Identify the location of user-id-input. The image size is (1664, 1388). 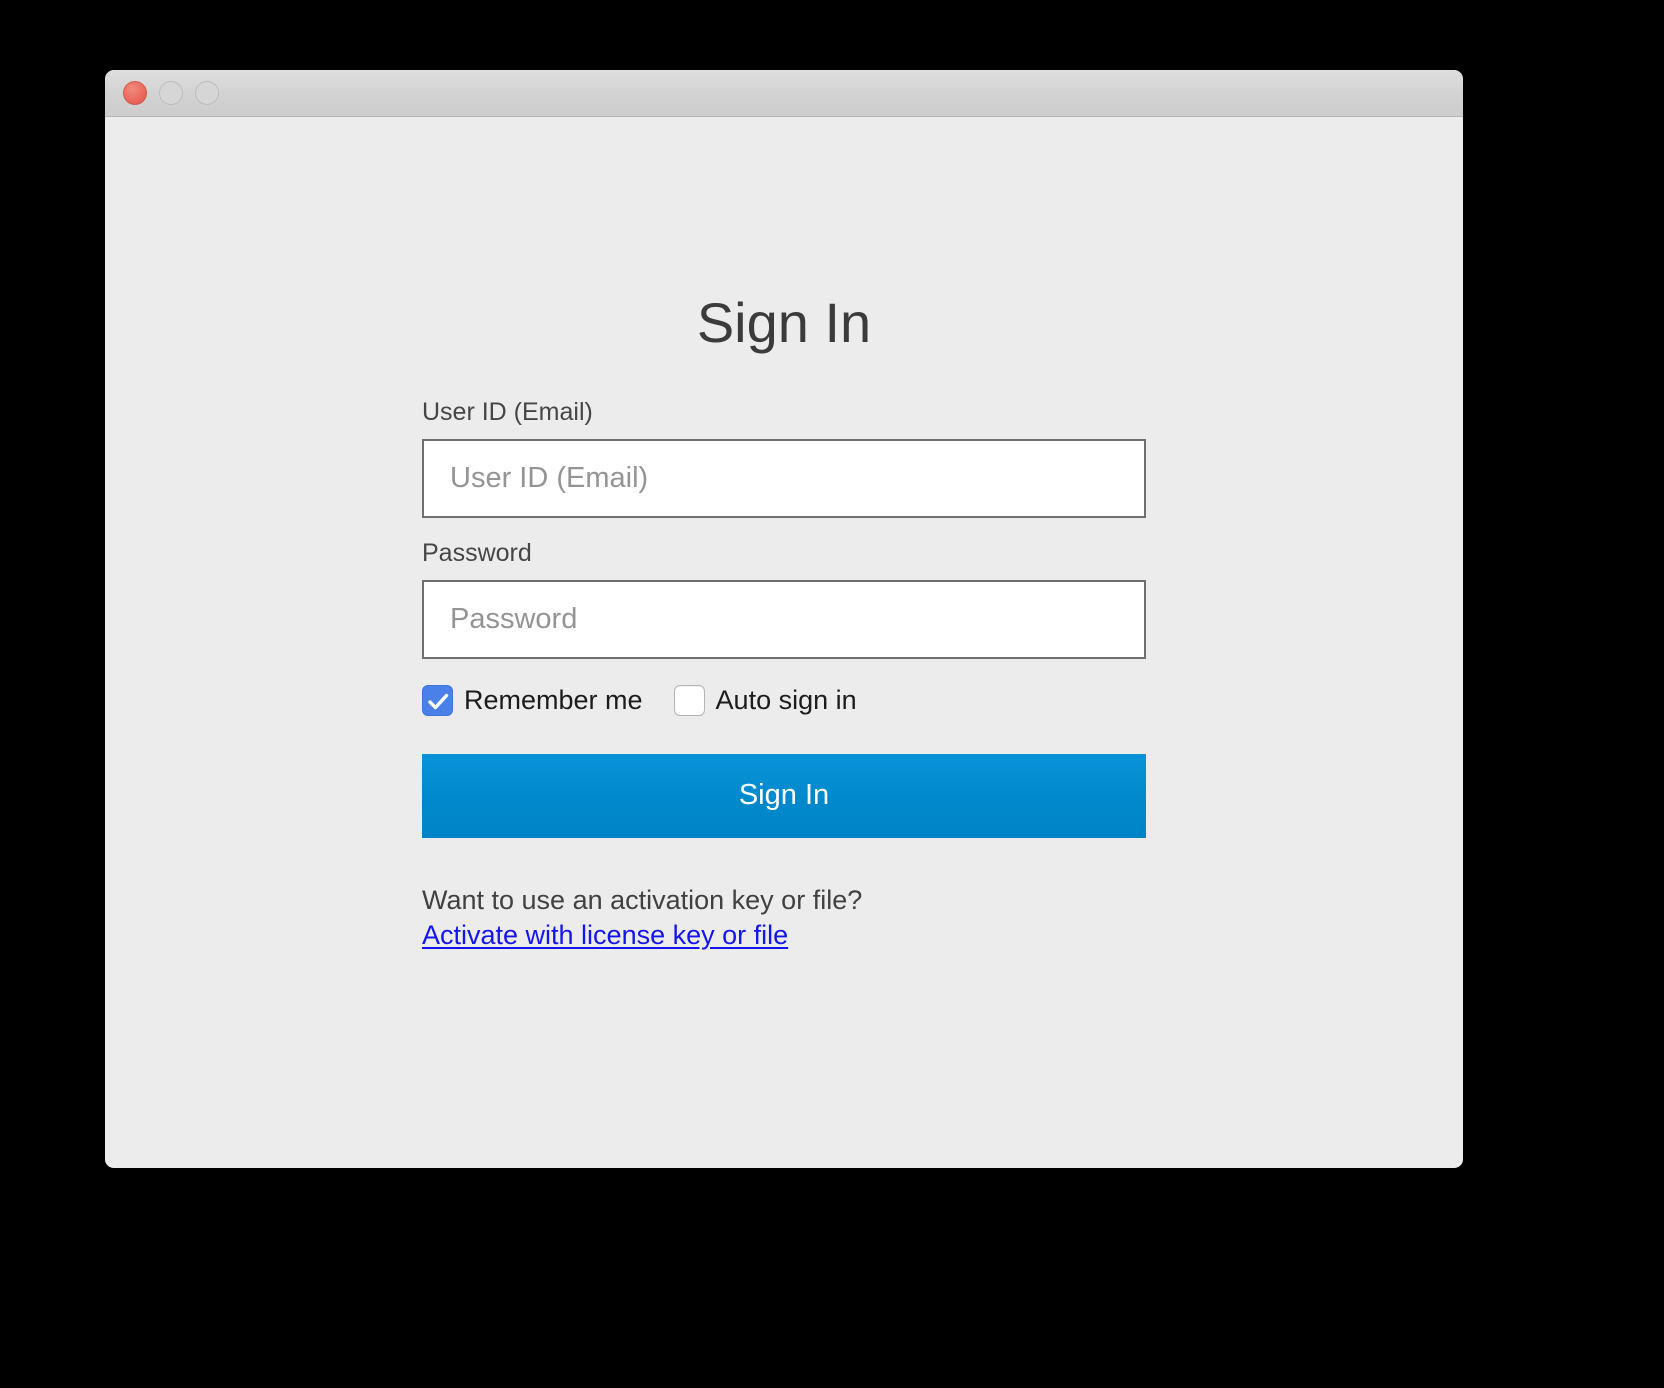
(784, 478).